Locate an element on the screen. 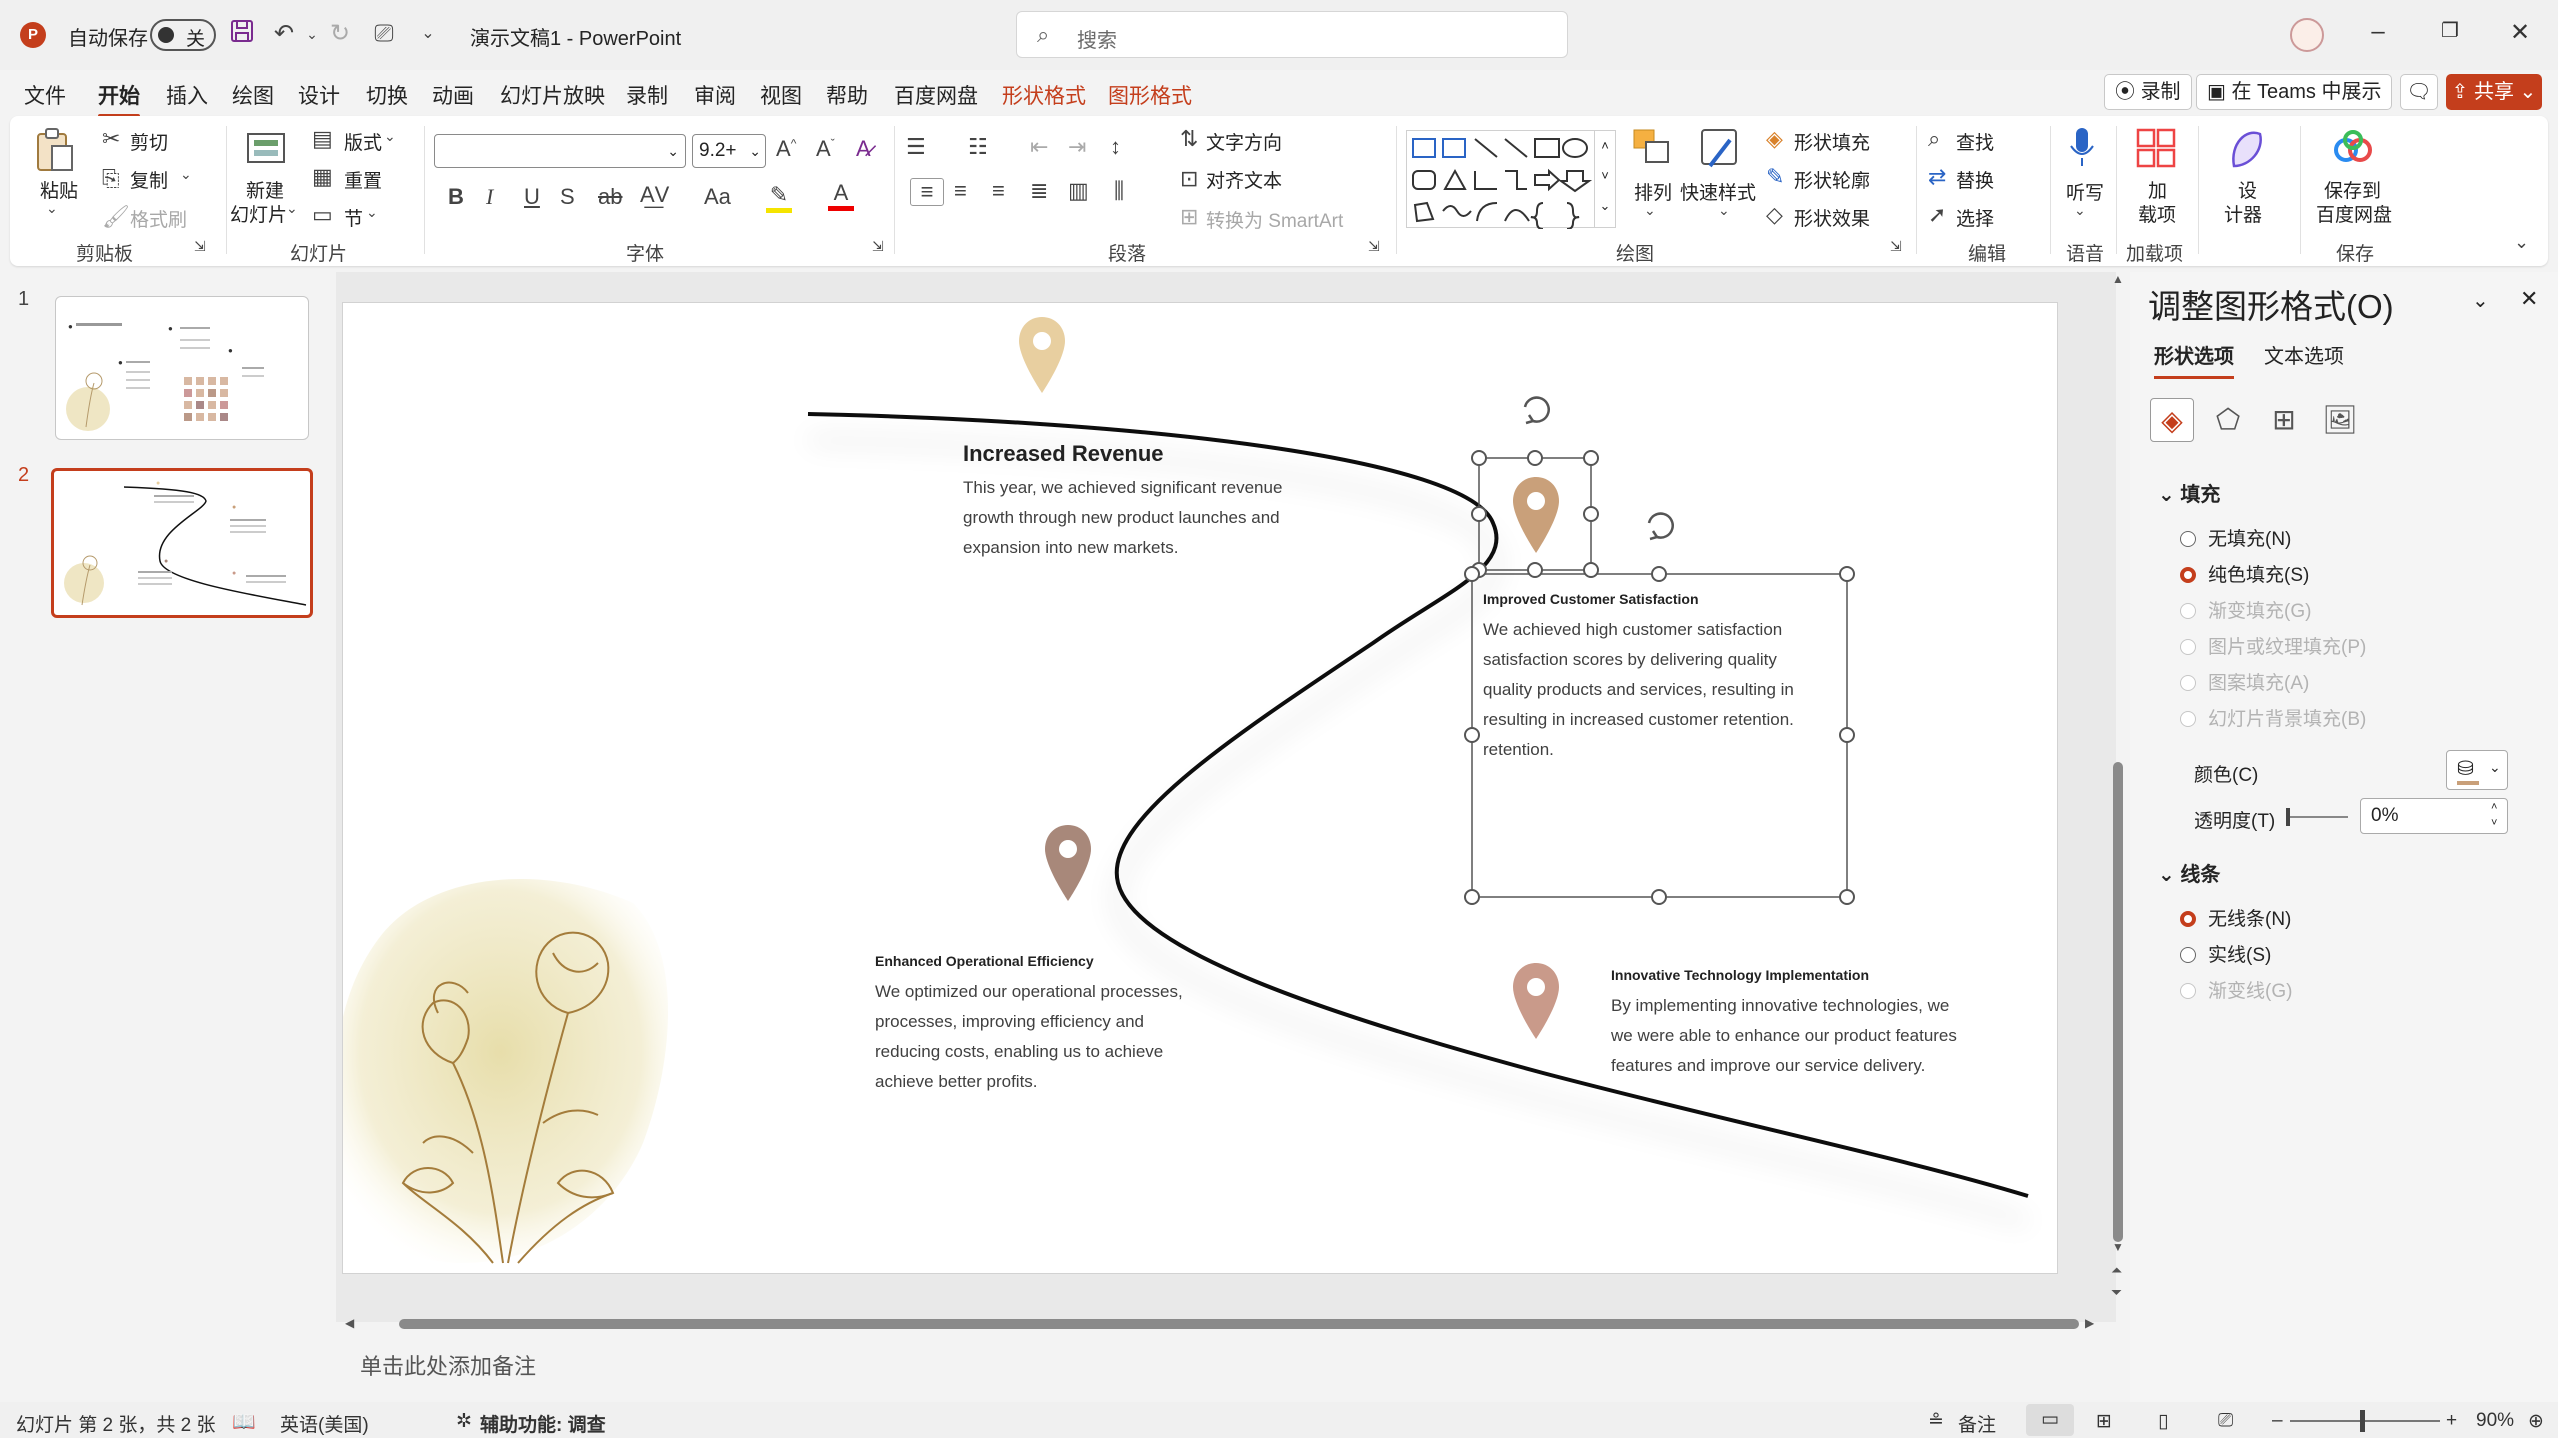 The image size is (2558, 1438). scroll-left-icon: ◀ is located at coordinates (349, 1323).